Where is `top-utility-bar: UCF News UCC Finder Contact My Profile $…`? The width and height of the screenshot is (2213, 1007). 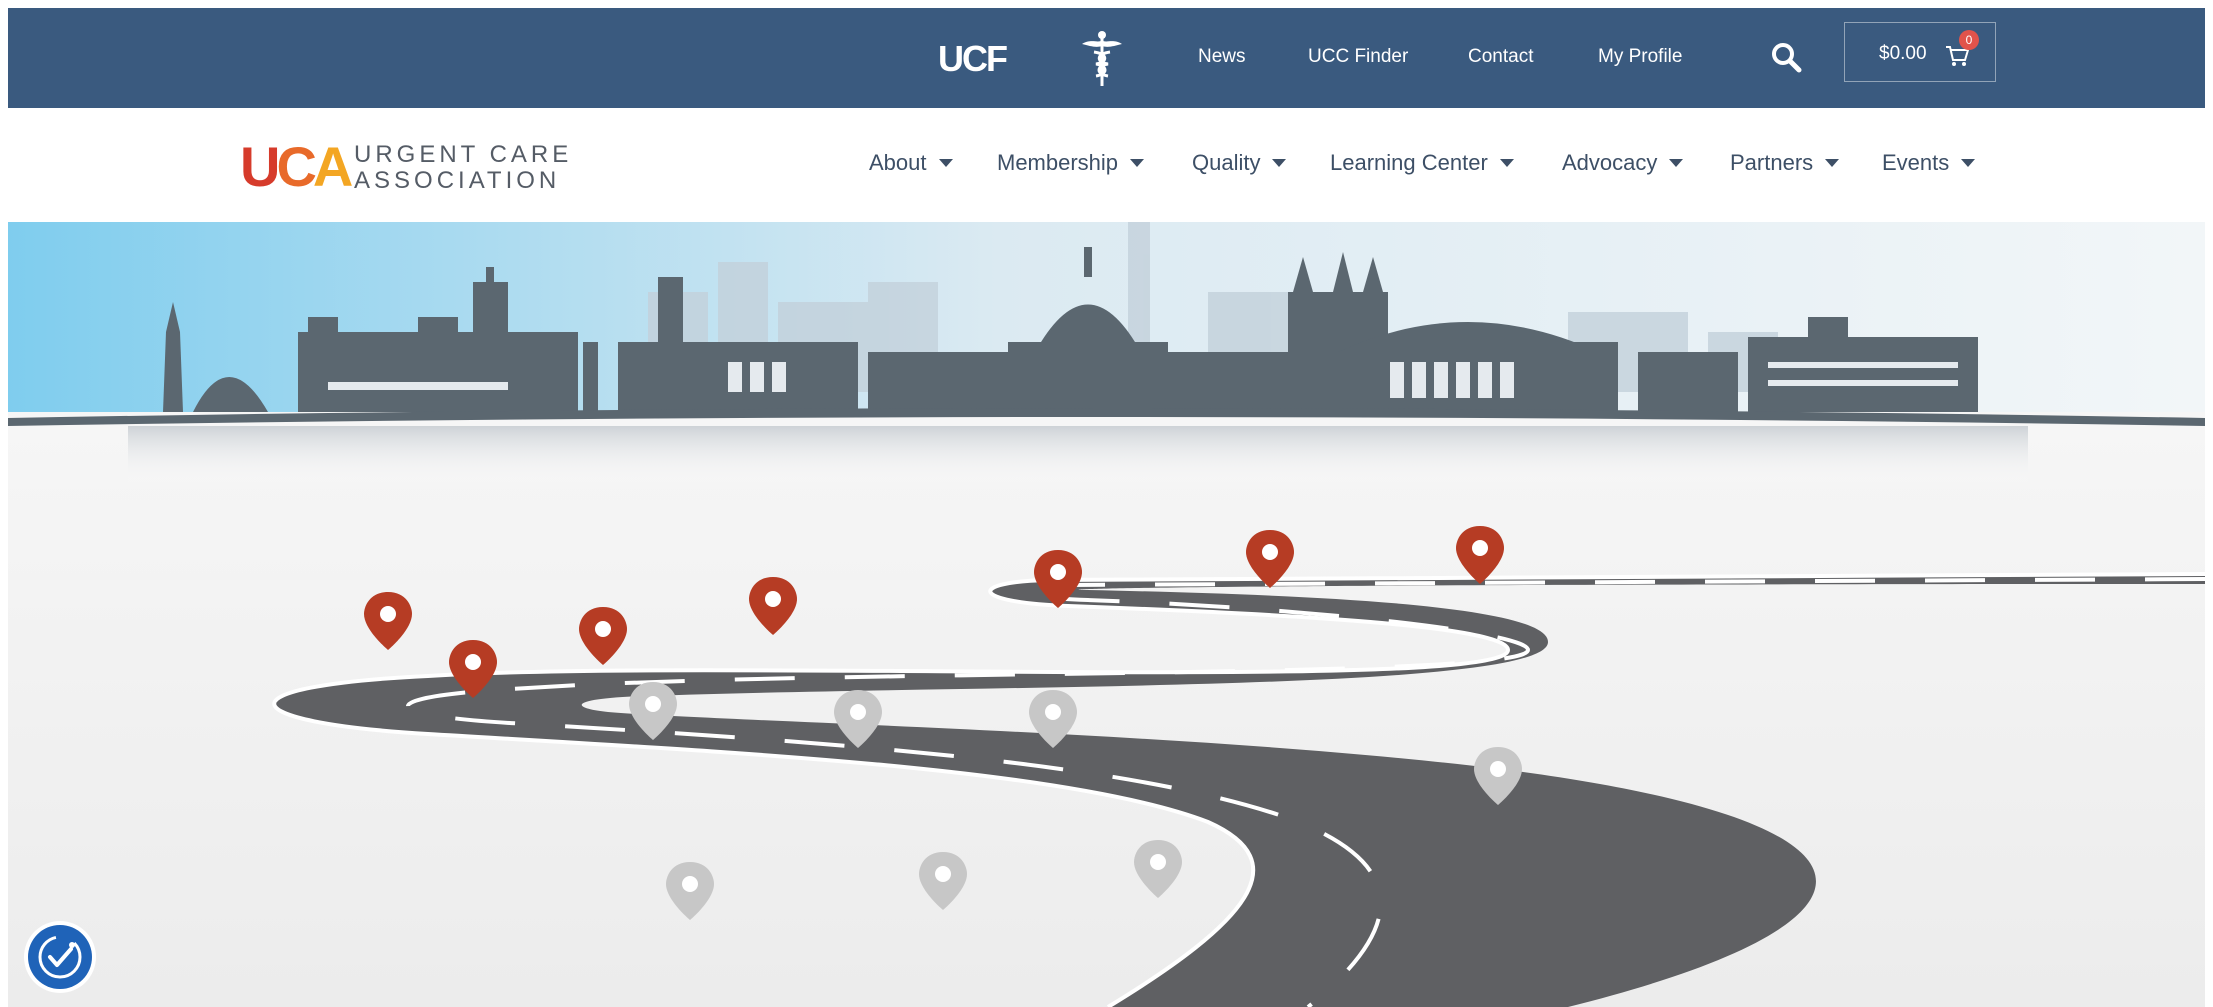
top-utility-bar: UCF News UCC Finder Contact My Profile $… is located at coordinates (1106, 58).